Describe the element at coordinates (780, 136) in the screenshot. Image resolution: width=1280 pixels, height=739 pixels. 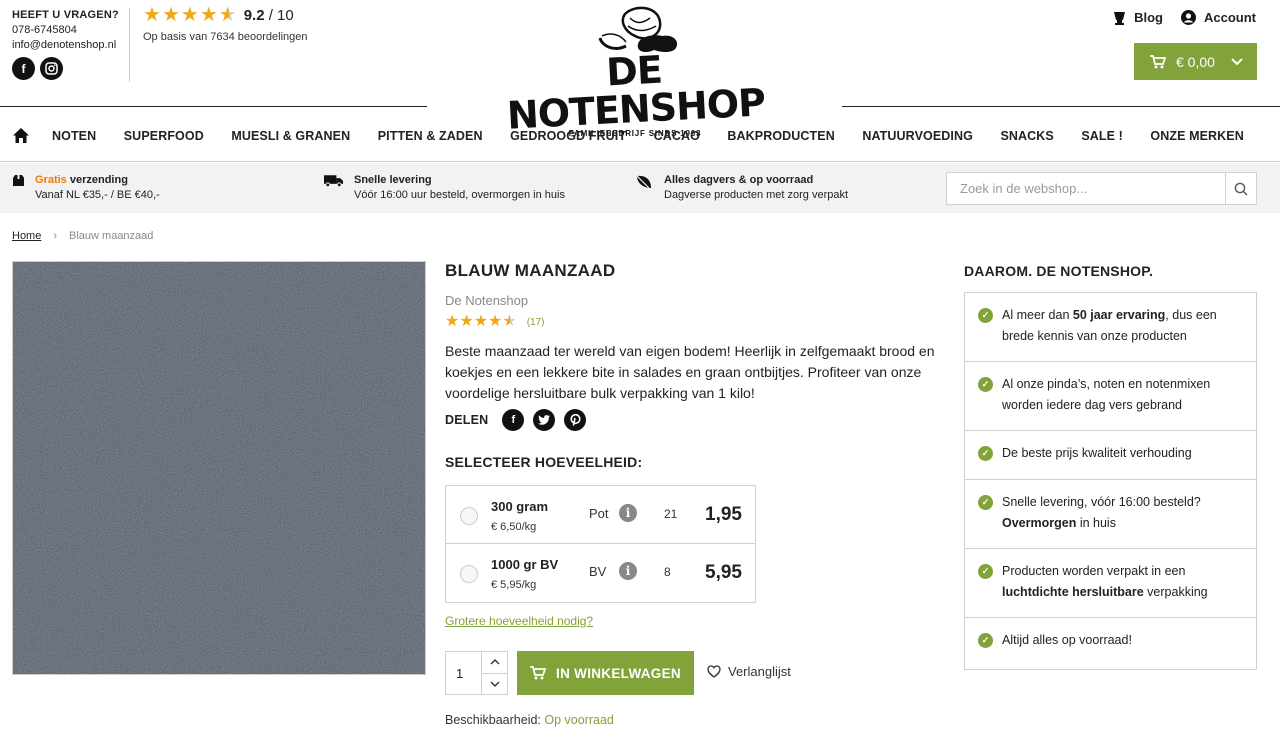
I see `nav-item-bakproducten: BAKPRODUCTEN` at that location.